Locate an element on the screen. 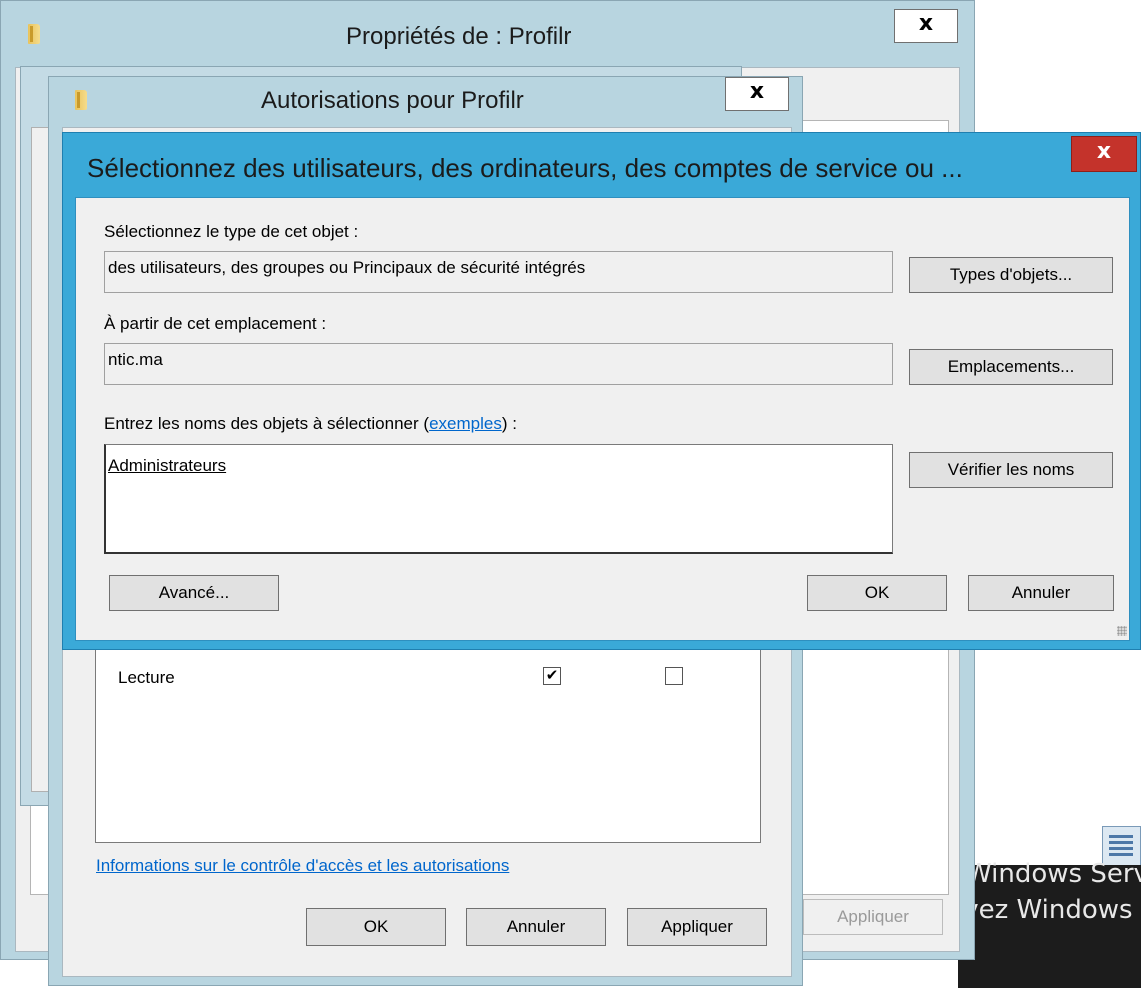  properties-apply-button: Appliquer is located at coordinates (873, 917).